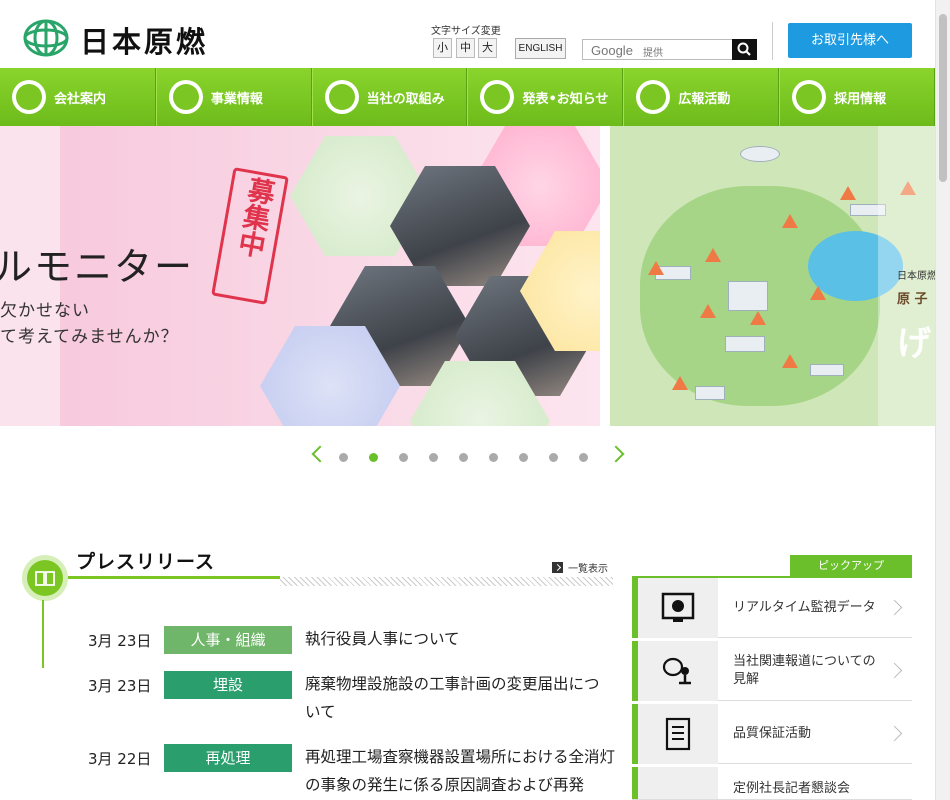 This screenshot has height=800, width=950. Describe the element at coordinates (809, 97) in the screenshot. I see `handshake-icon` at that location.